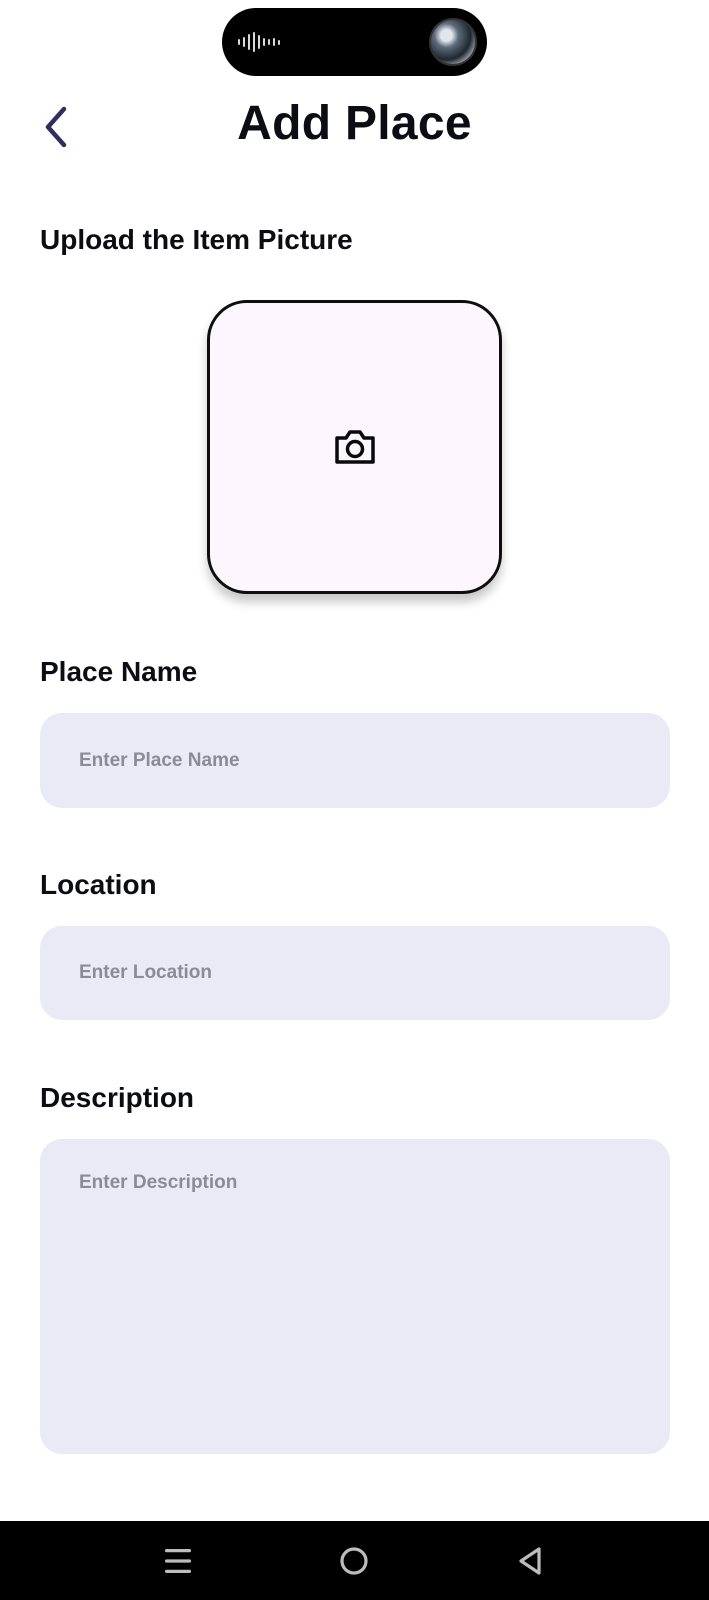 This screenshot has height=1600, width=709. What do you see at coordinates (354, 42) in the screenshot?
I see `dynamic-island` at bounding box center [354, 42].